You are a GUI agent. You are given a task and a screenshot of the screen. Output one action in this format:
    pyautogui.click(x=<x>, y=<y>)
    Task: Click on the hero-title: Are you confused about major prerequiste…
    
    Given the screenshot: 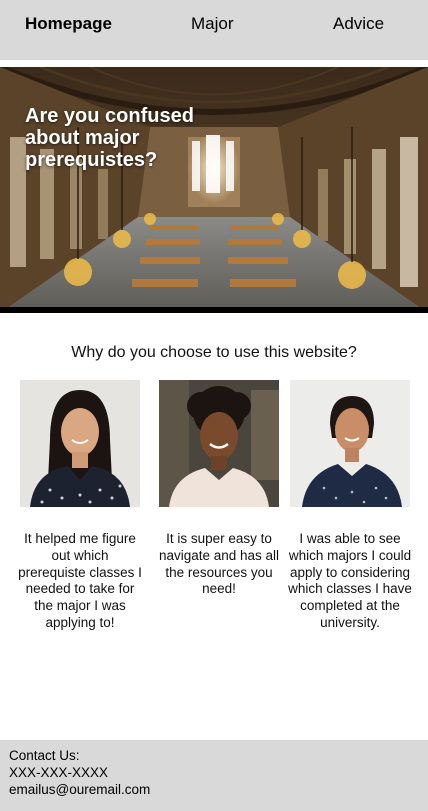 What is the action you would take?
    pyautogui.click(x=109, y=138)
    